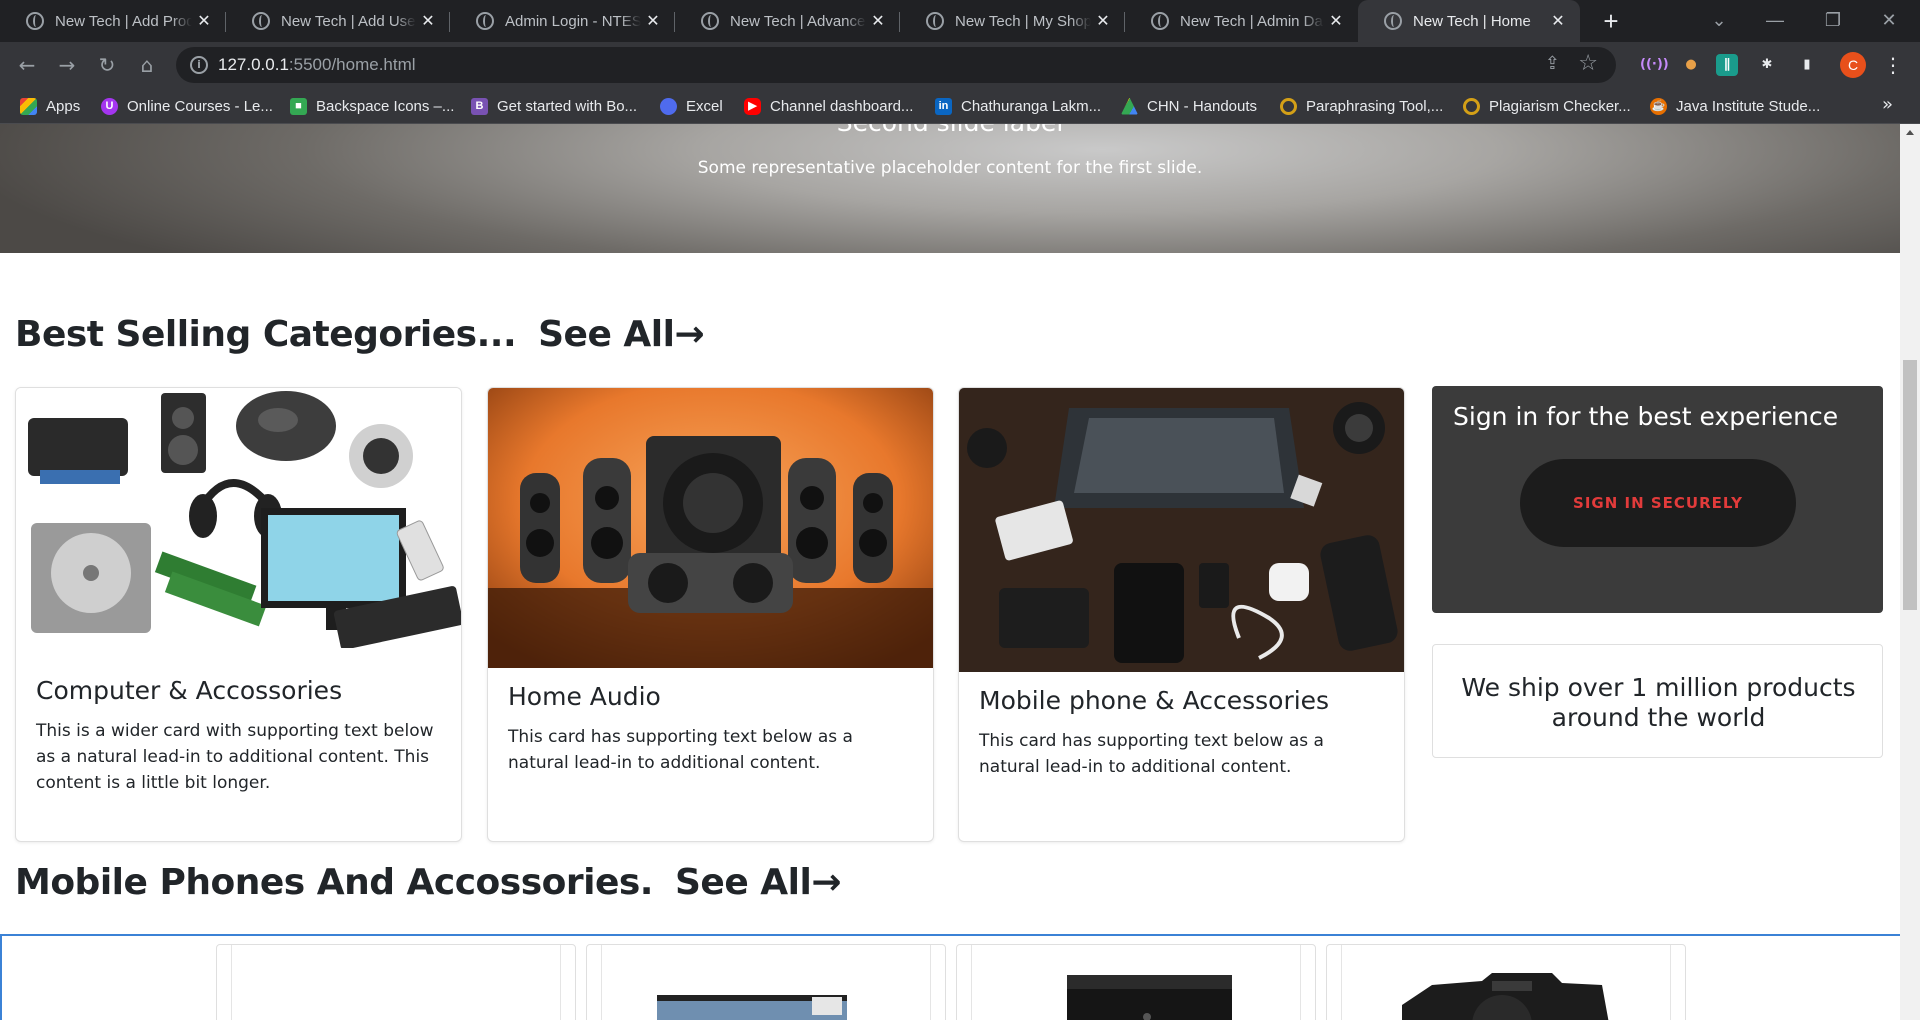 This screenshot has width=1920, height=1020. Describe the element at coordinates (1023, 21) in the screenshot. I see `tab-title: New Tech | My Shopping` at that location.